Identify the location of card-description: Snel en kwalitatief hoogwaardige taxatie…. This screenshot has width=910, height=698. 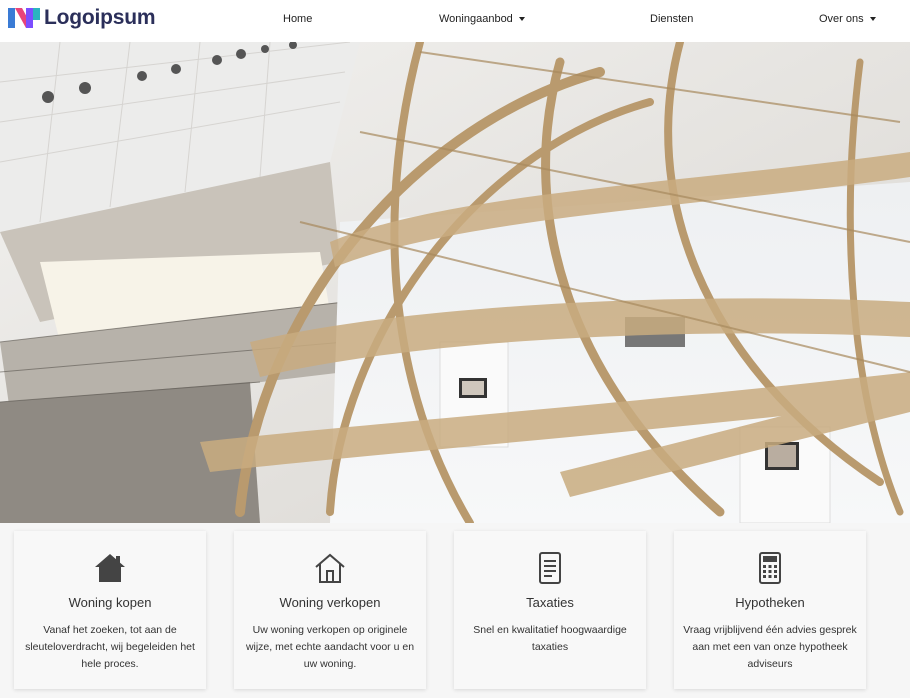
(550, 638).